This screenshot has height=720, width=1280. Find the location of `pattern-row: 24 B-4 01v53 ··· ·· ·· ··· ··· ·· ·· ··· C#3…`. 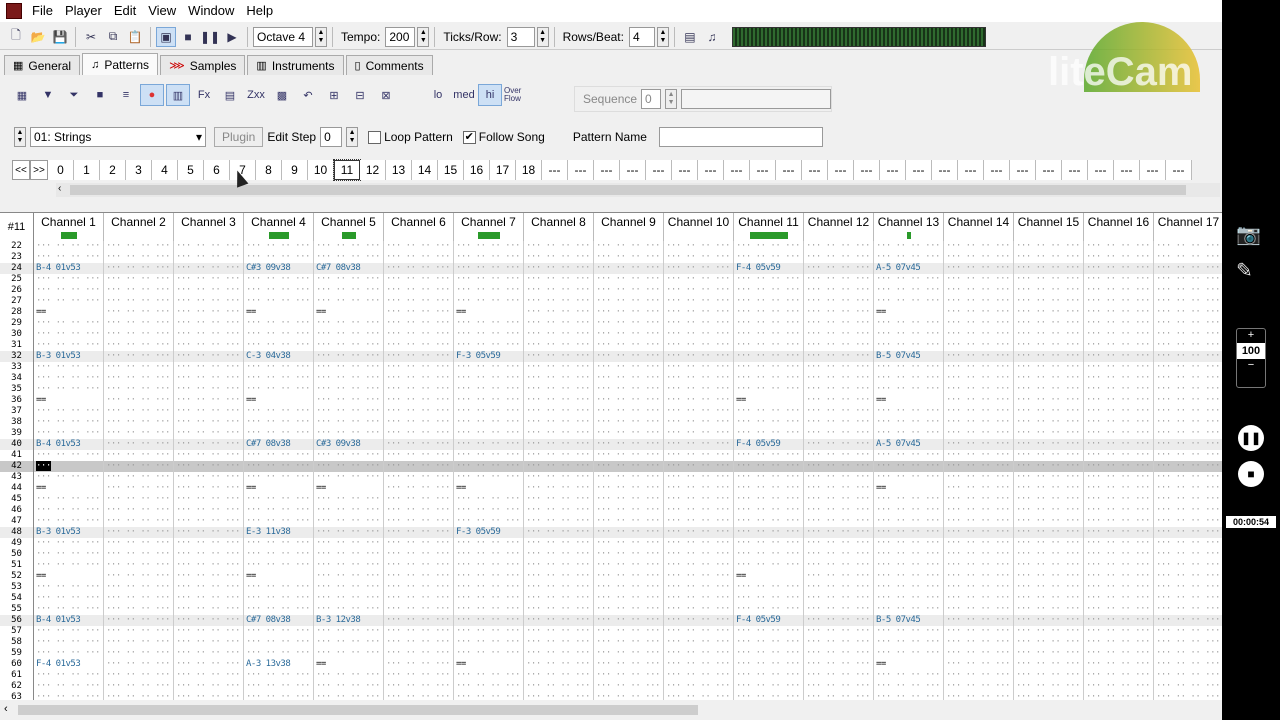

pattern-row: 24 B-4 01v53 ··· ·· ·· ··· ··· ·· ·· ··· C#3… is located at coordinates (611, 268).